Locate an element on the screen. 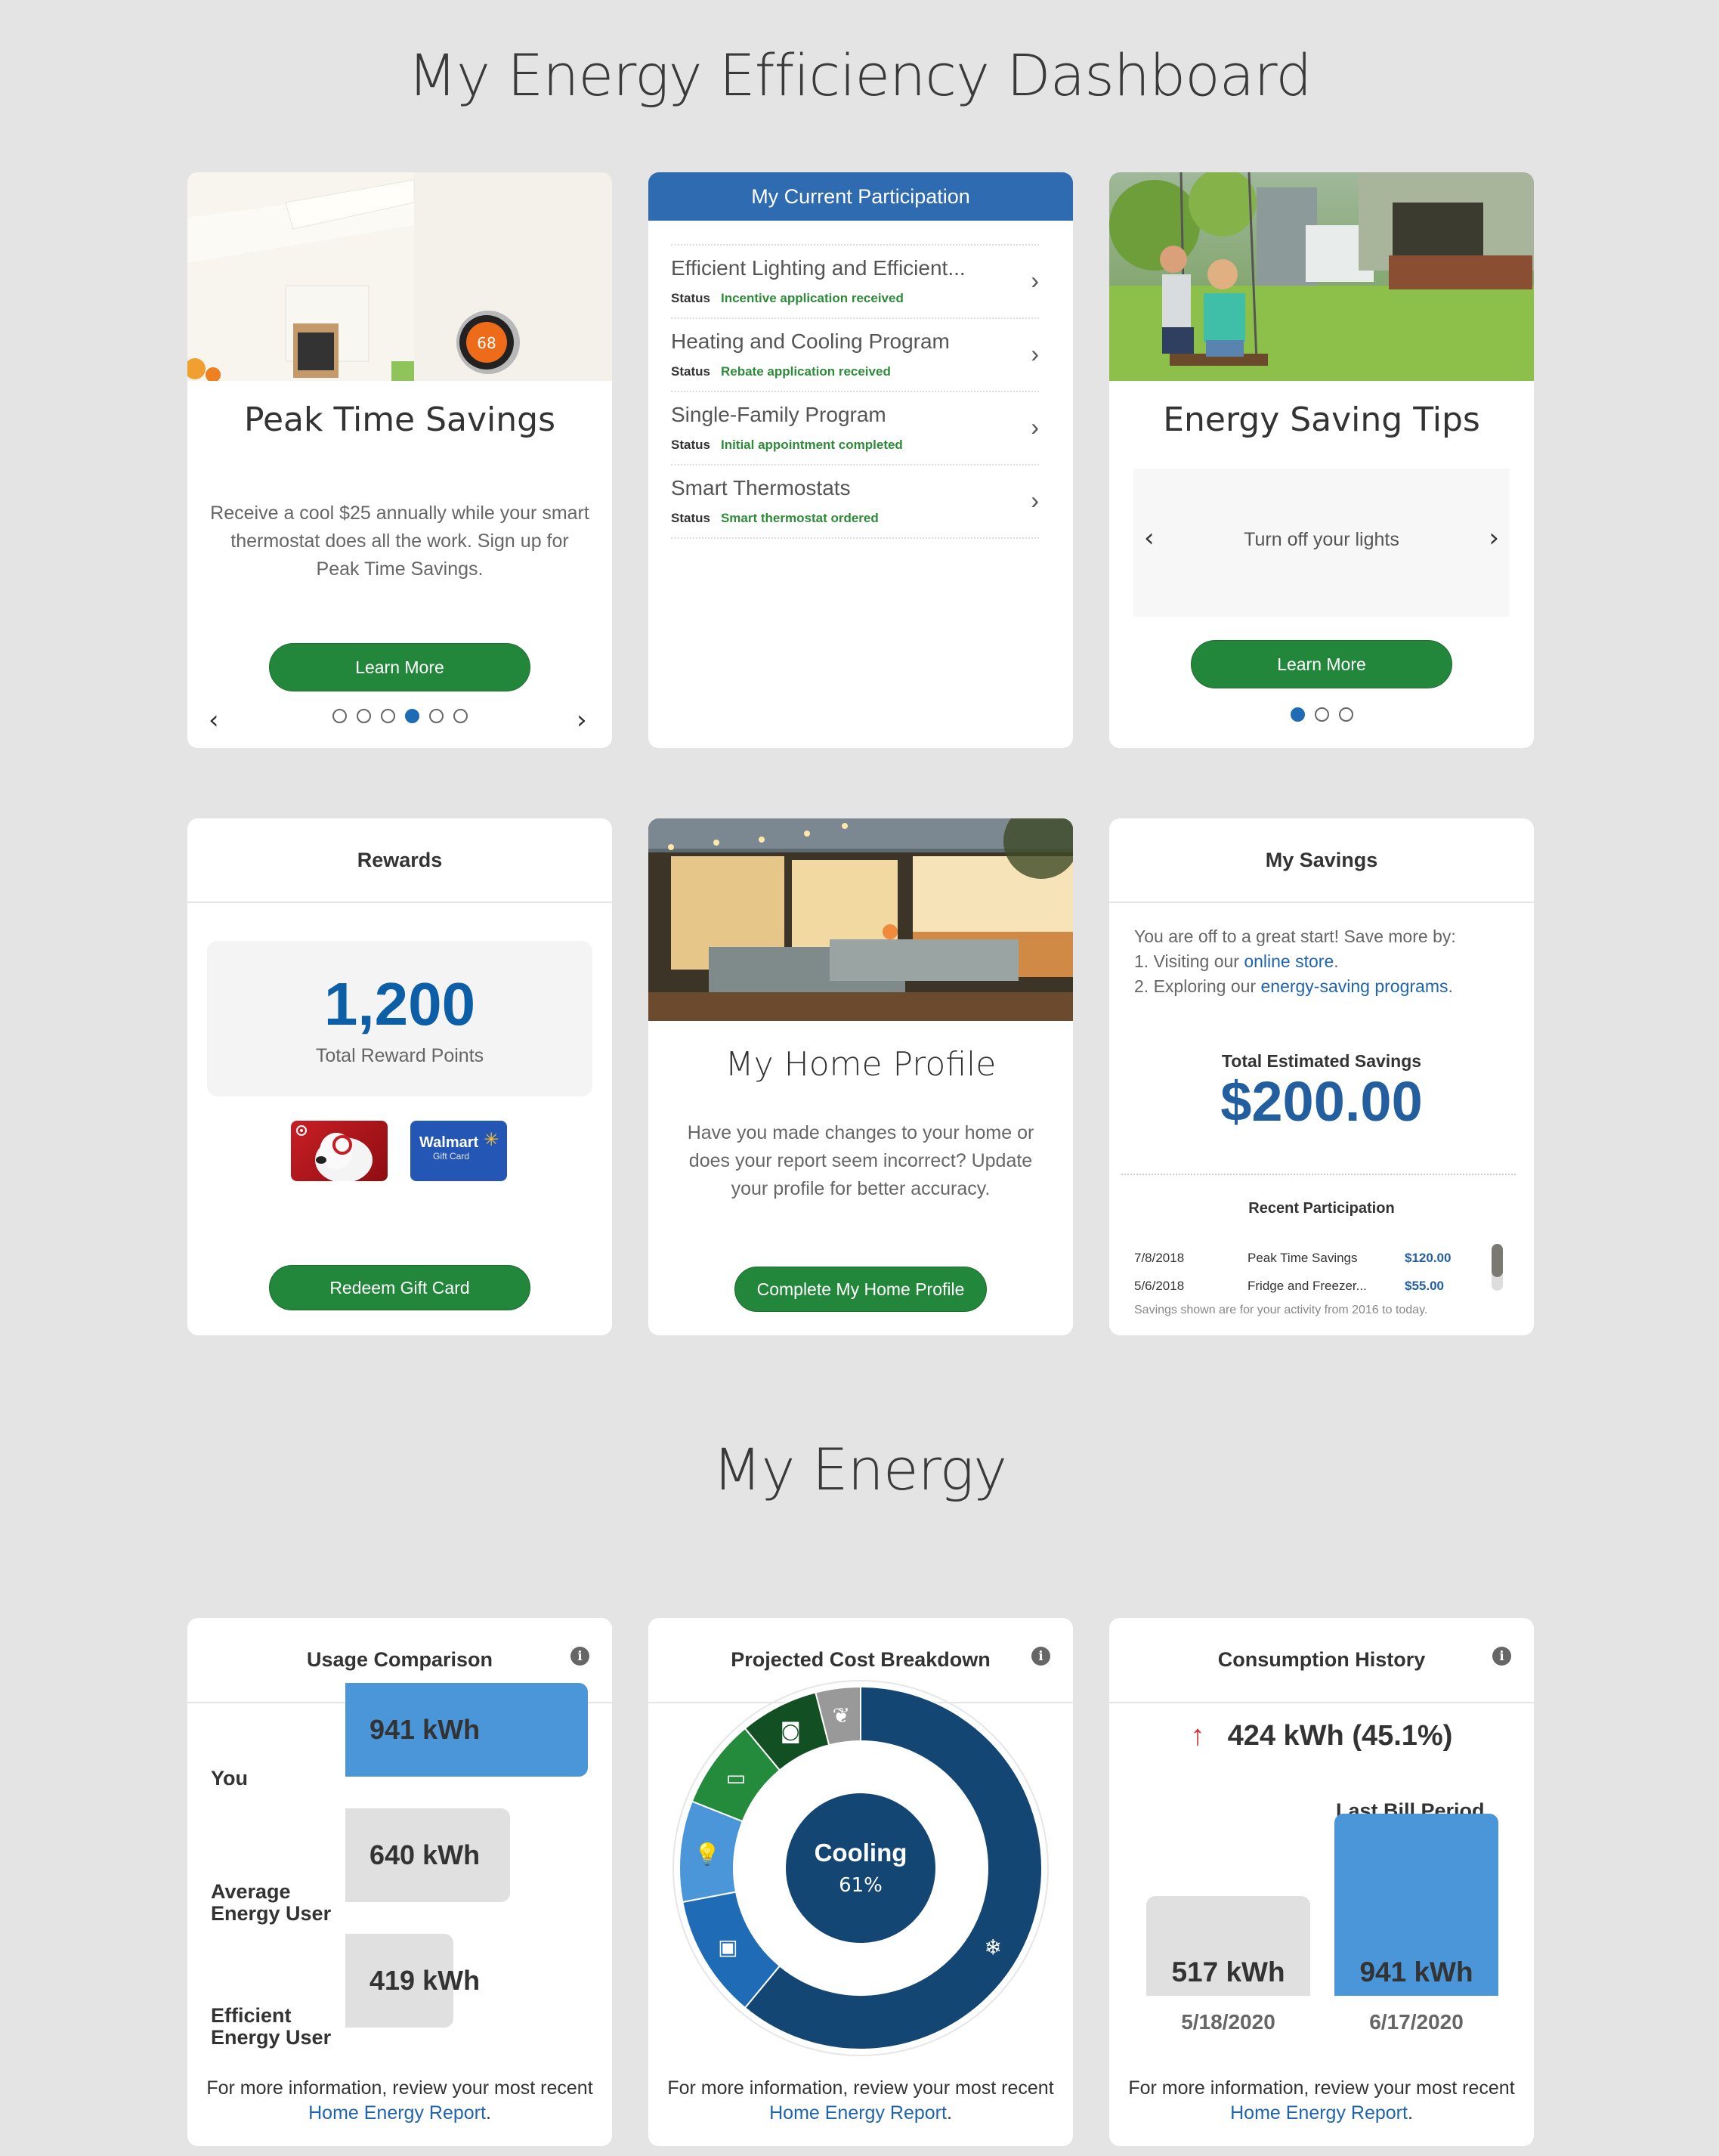 This screenshot has height=2156, width=1719. status-value: Incentive application received is located at coordinates (812, 298).